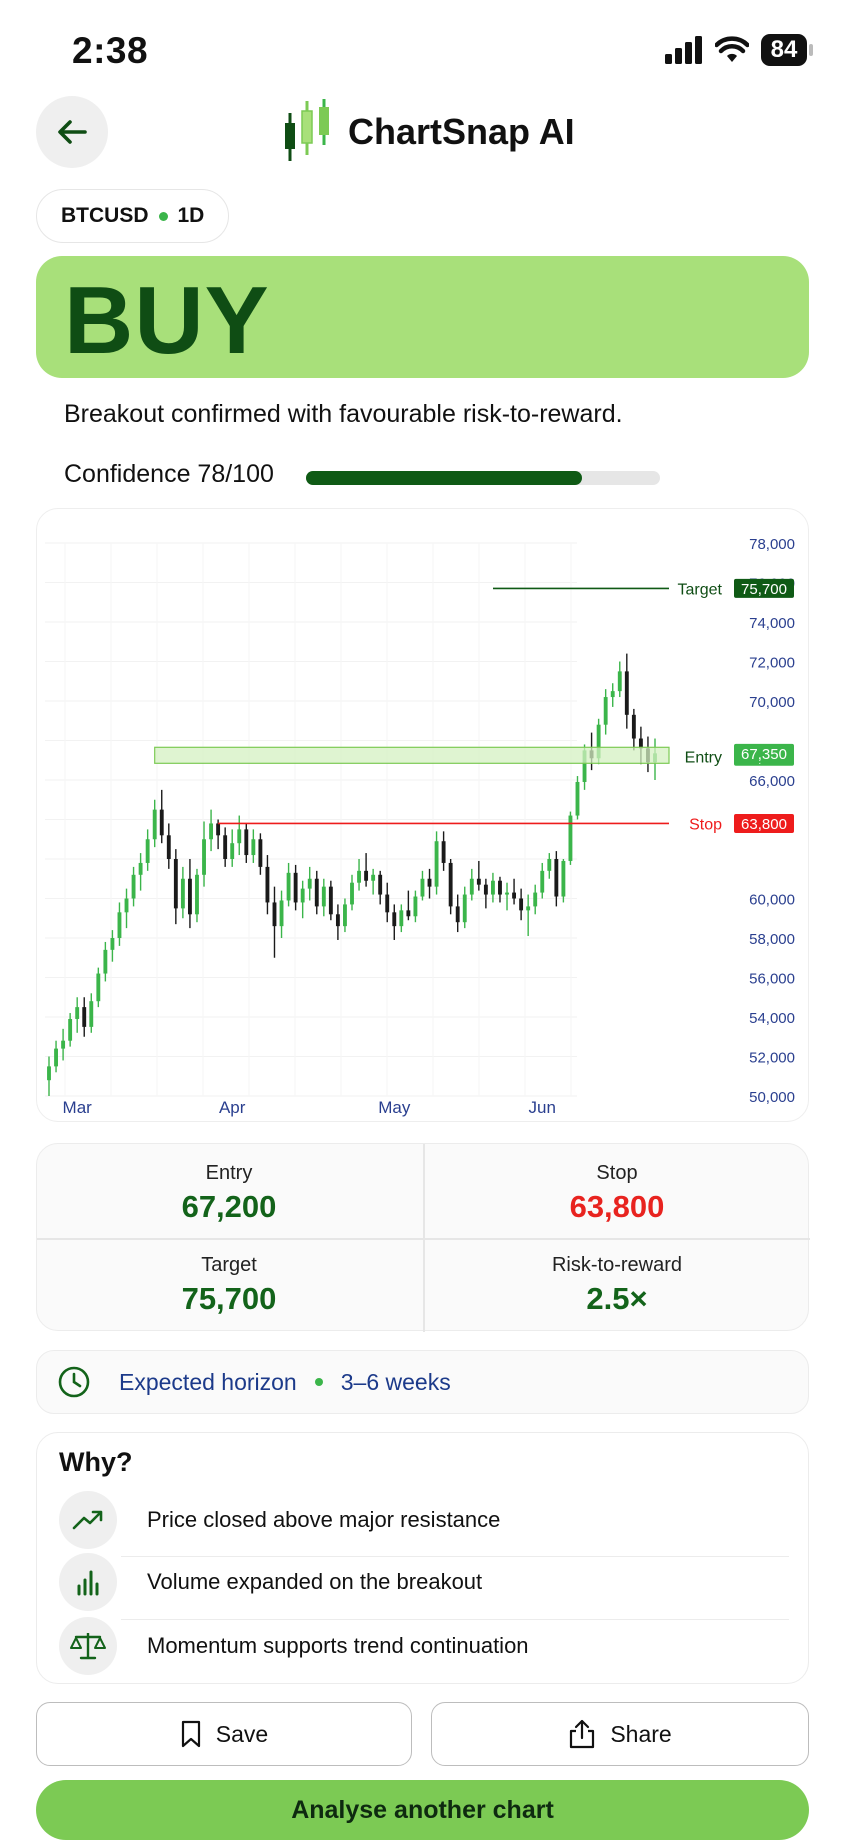 The image size is (853, 1844). I want to click on analyse-another-chart-button: Analyse another chart, so click(422, 1810).